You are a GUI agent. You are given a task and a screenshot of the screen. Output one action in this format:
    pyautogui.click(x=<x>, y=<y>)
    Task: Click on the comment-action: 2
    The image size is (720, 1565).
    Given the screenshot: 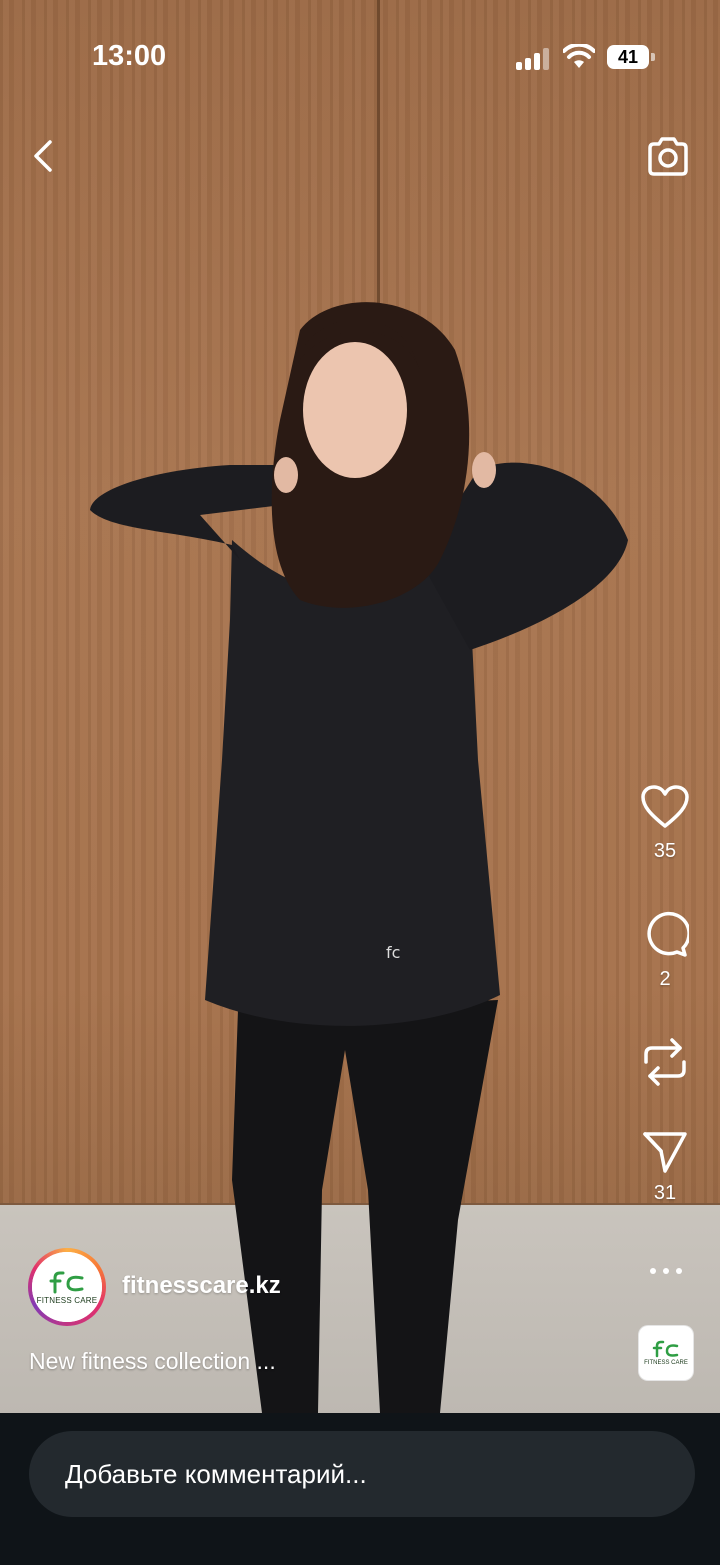 What is the action you would take?
    pyautogui.click(x=665, y=950)
    